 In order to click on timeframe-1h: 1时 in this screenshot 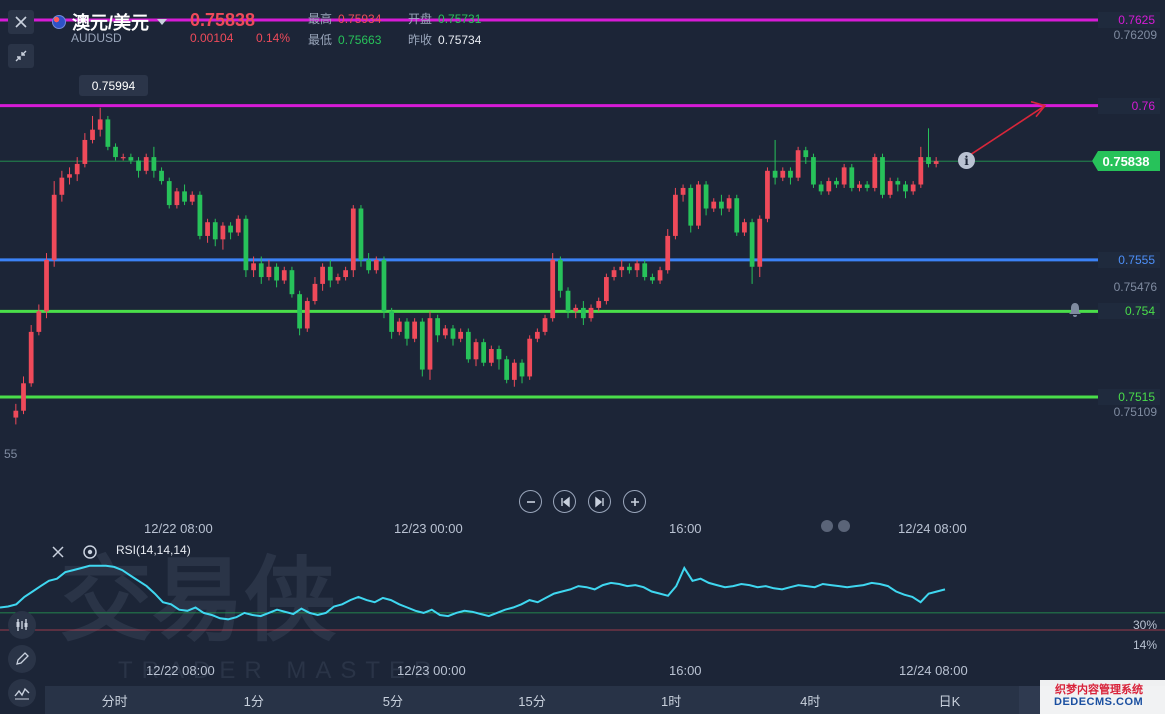, I will do `click(671, 700)`.